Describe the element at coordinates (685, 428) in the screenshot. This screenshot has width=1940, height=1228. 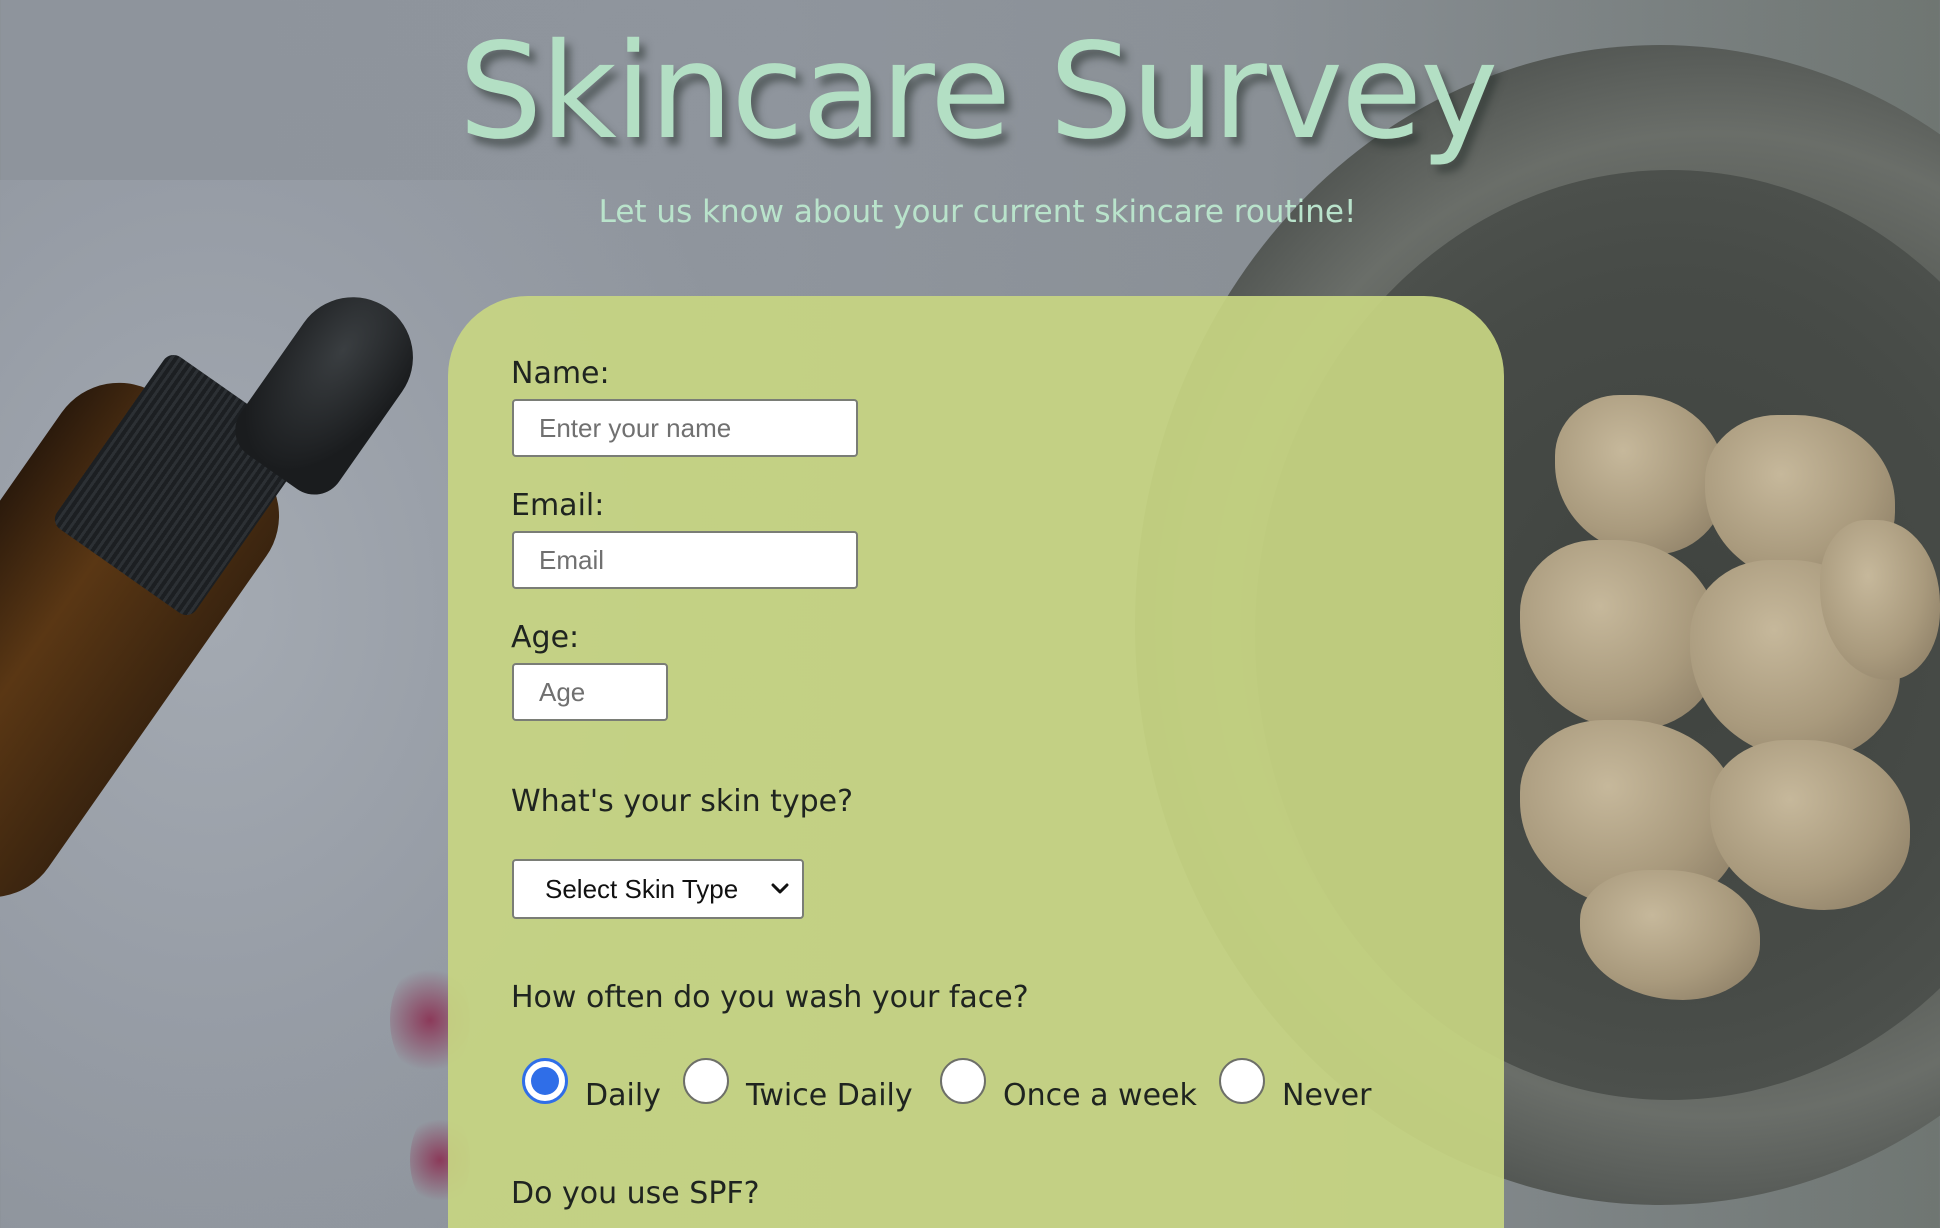
I see `name-input` at that location.